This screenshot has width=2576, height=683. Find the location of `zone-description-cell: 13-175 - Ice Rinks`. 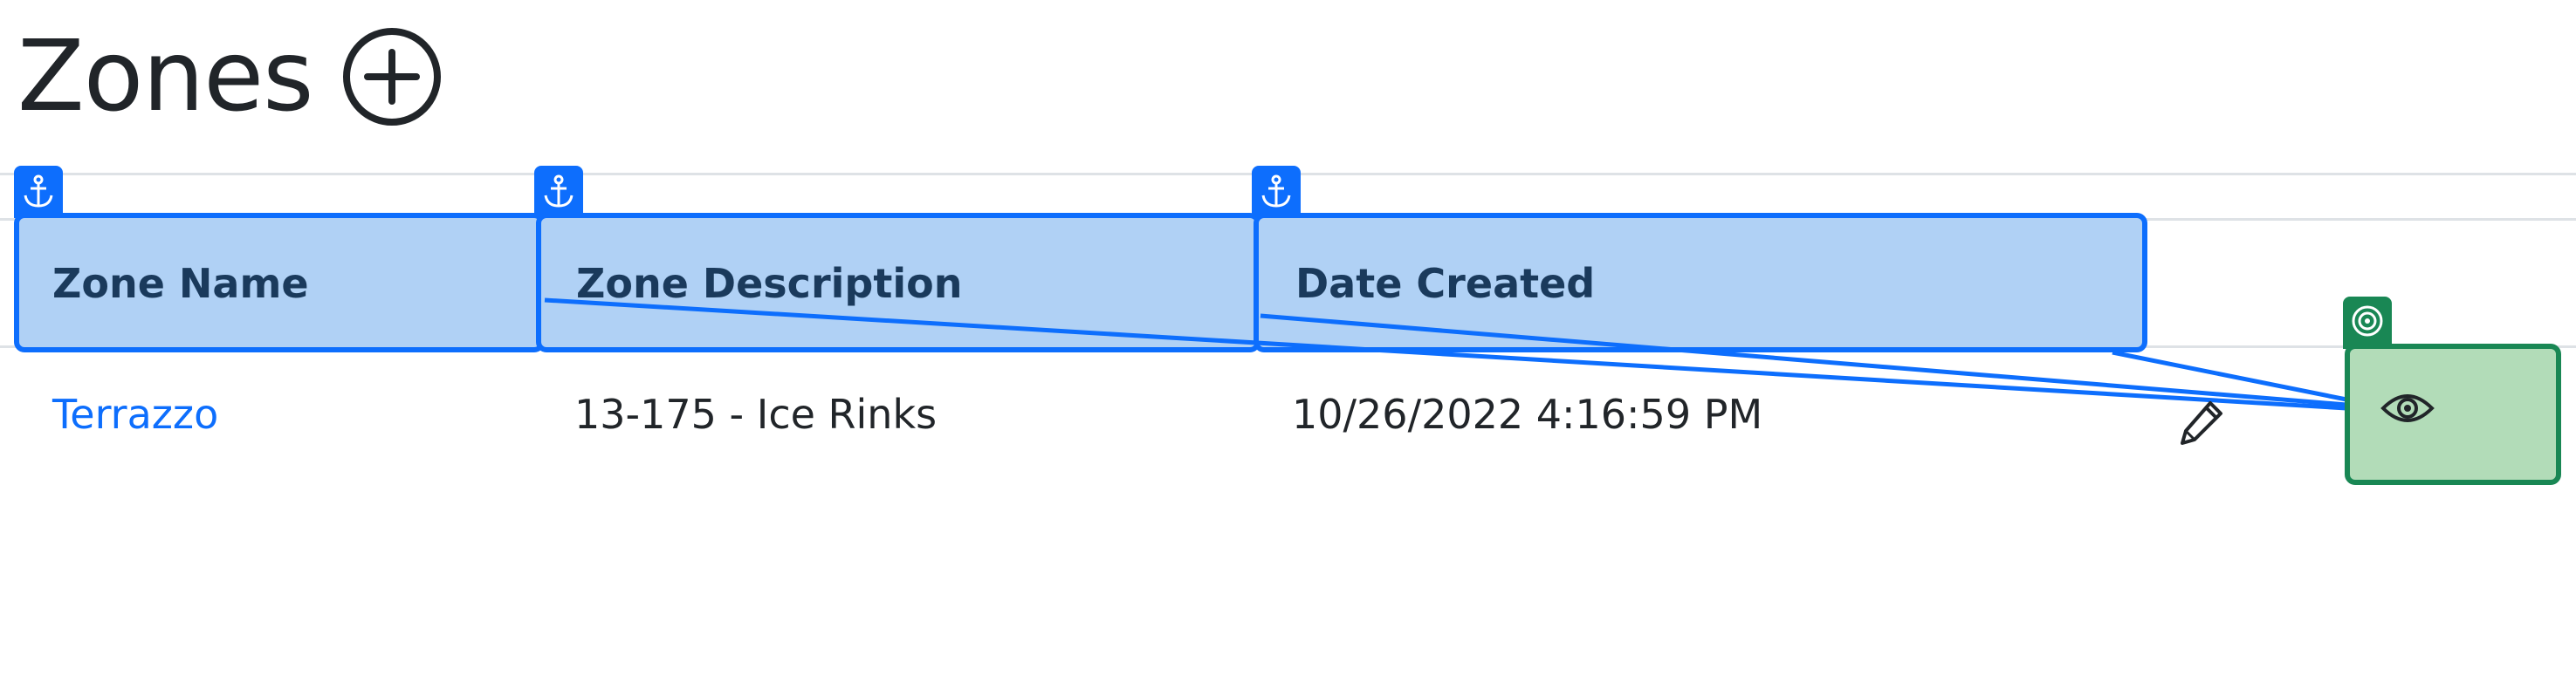

zone-description-cell: 13-175 - Ice Rinks is located at coordinates (756, 414).